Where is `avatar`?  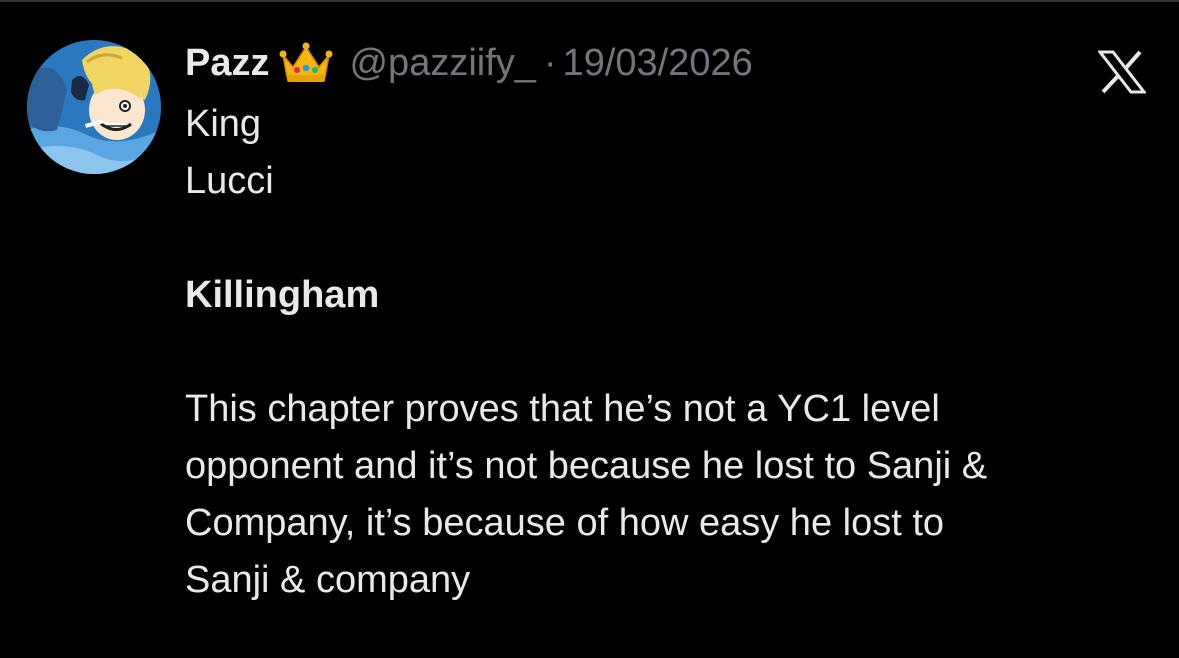
avatar is located at coordinates (94, 107).